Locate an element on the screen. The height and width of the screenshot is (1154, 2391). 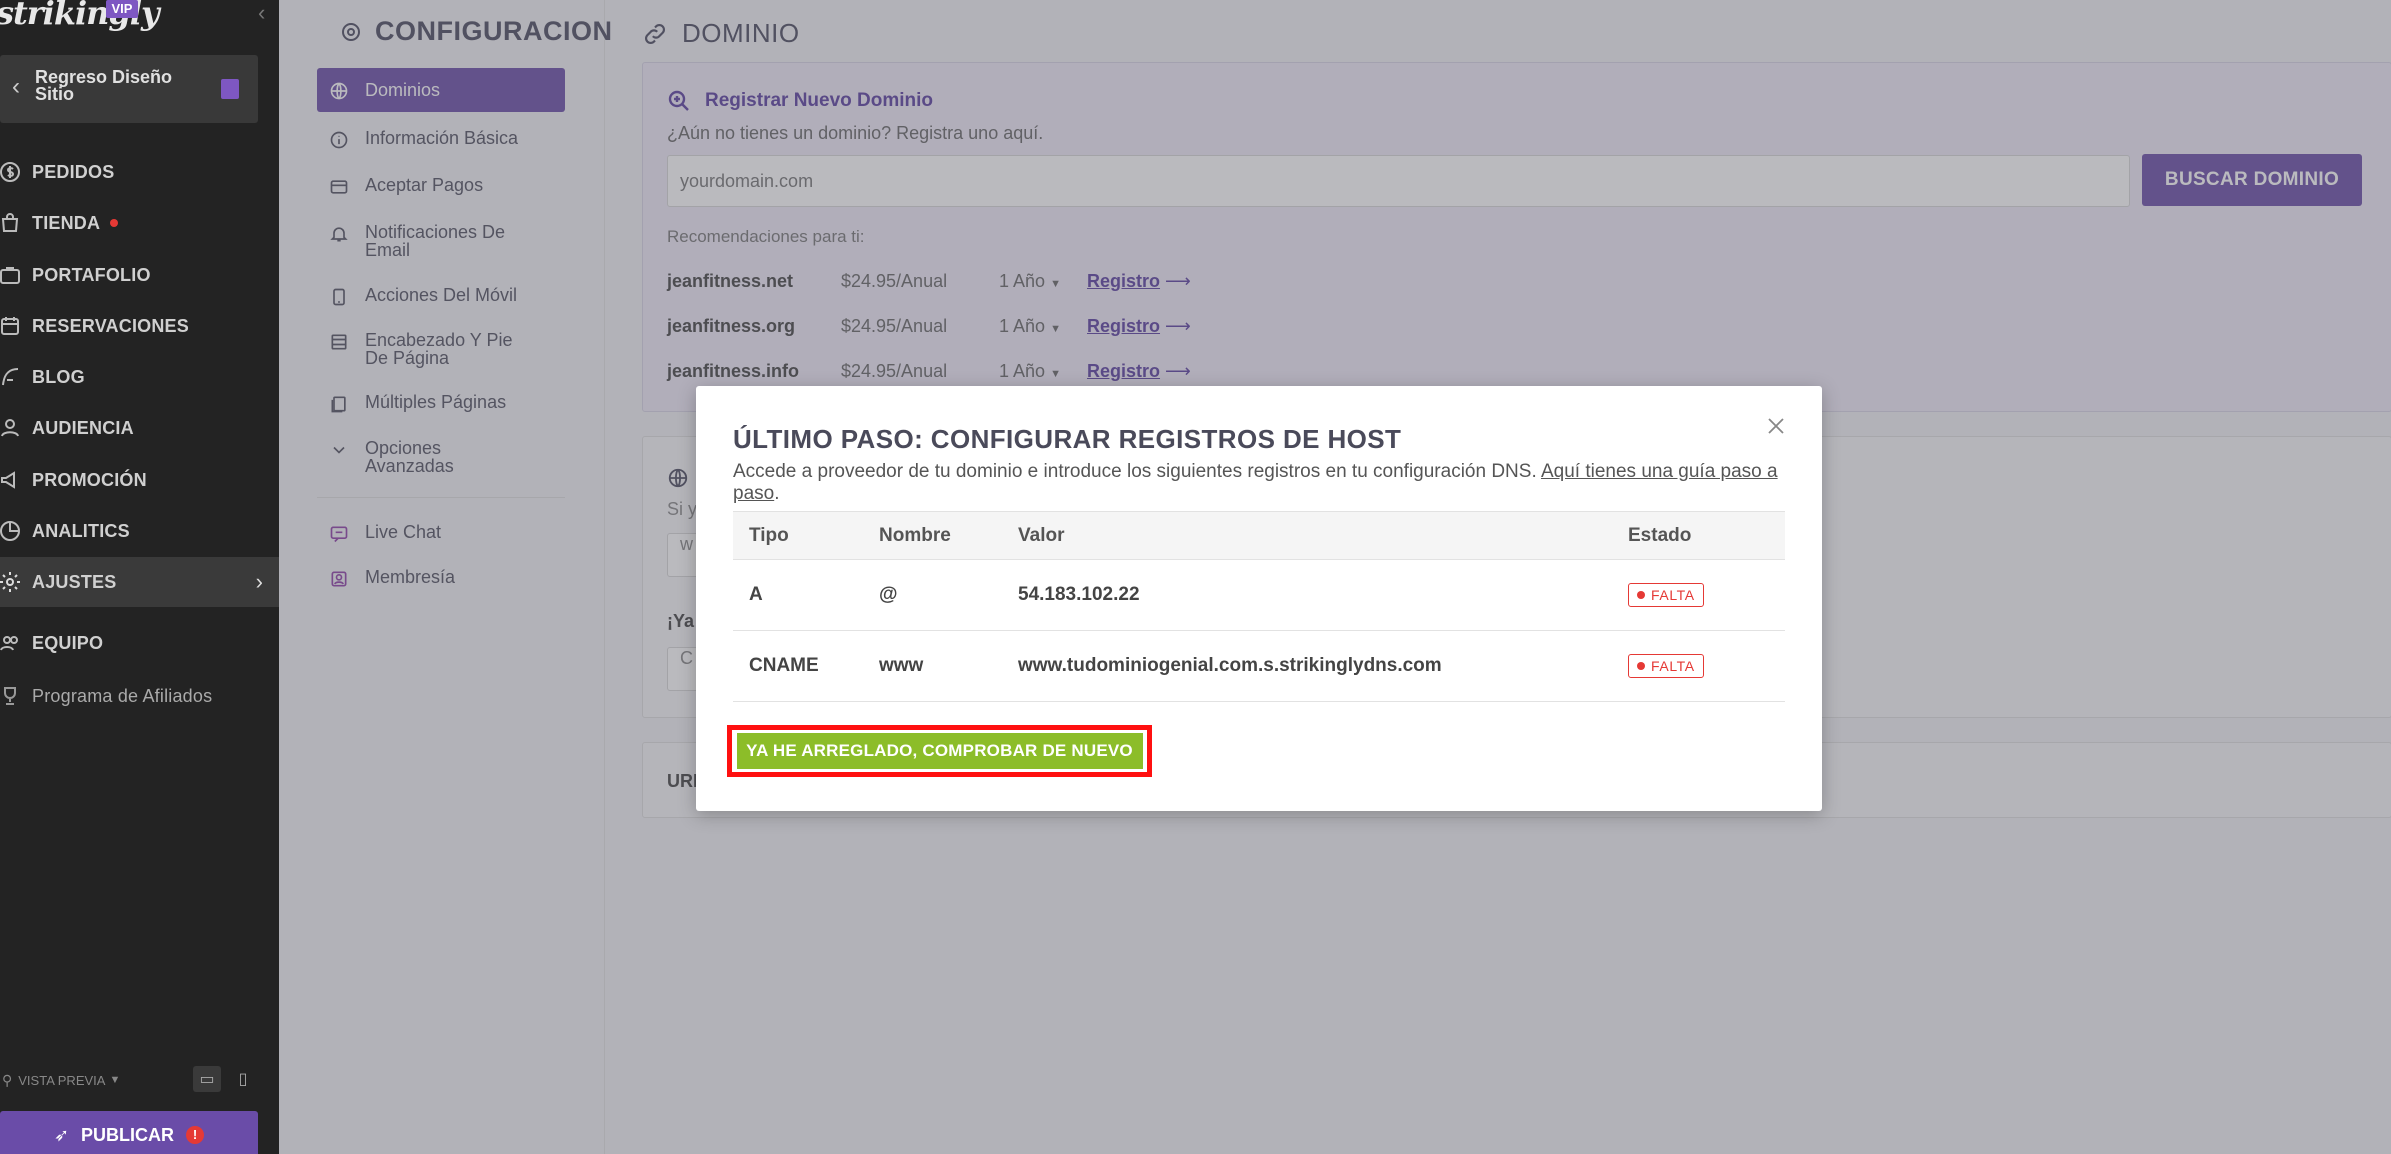
column-header-valor: Valor is located at coordinates (1307, 535).